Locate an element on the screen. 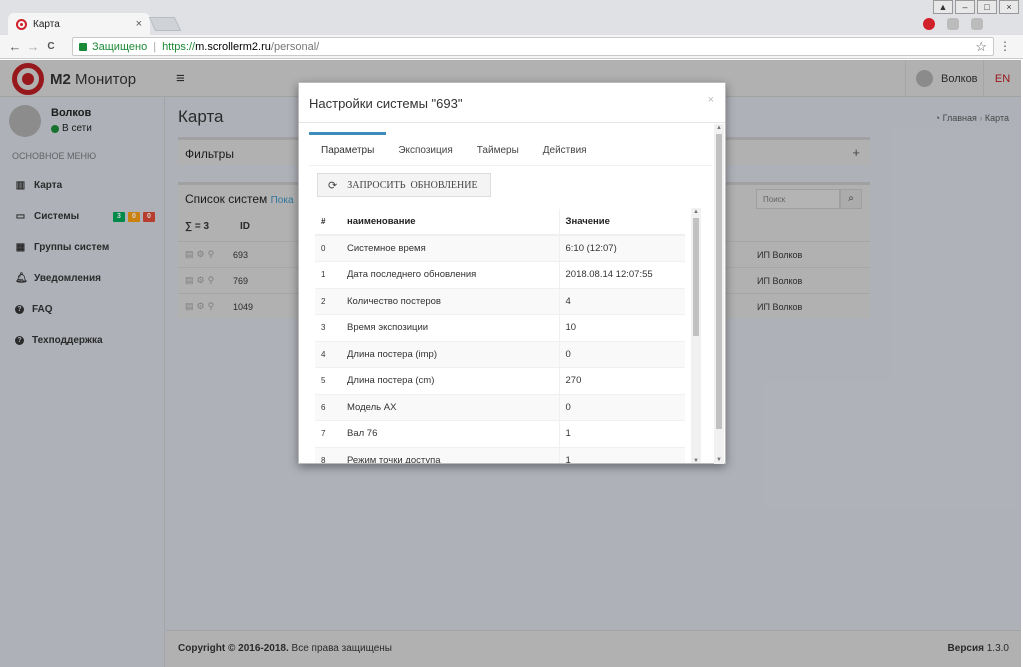 The width and height of the screenshot is (1023, 667). lock-icon is located at coordinates (83, 46).